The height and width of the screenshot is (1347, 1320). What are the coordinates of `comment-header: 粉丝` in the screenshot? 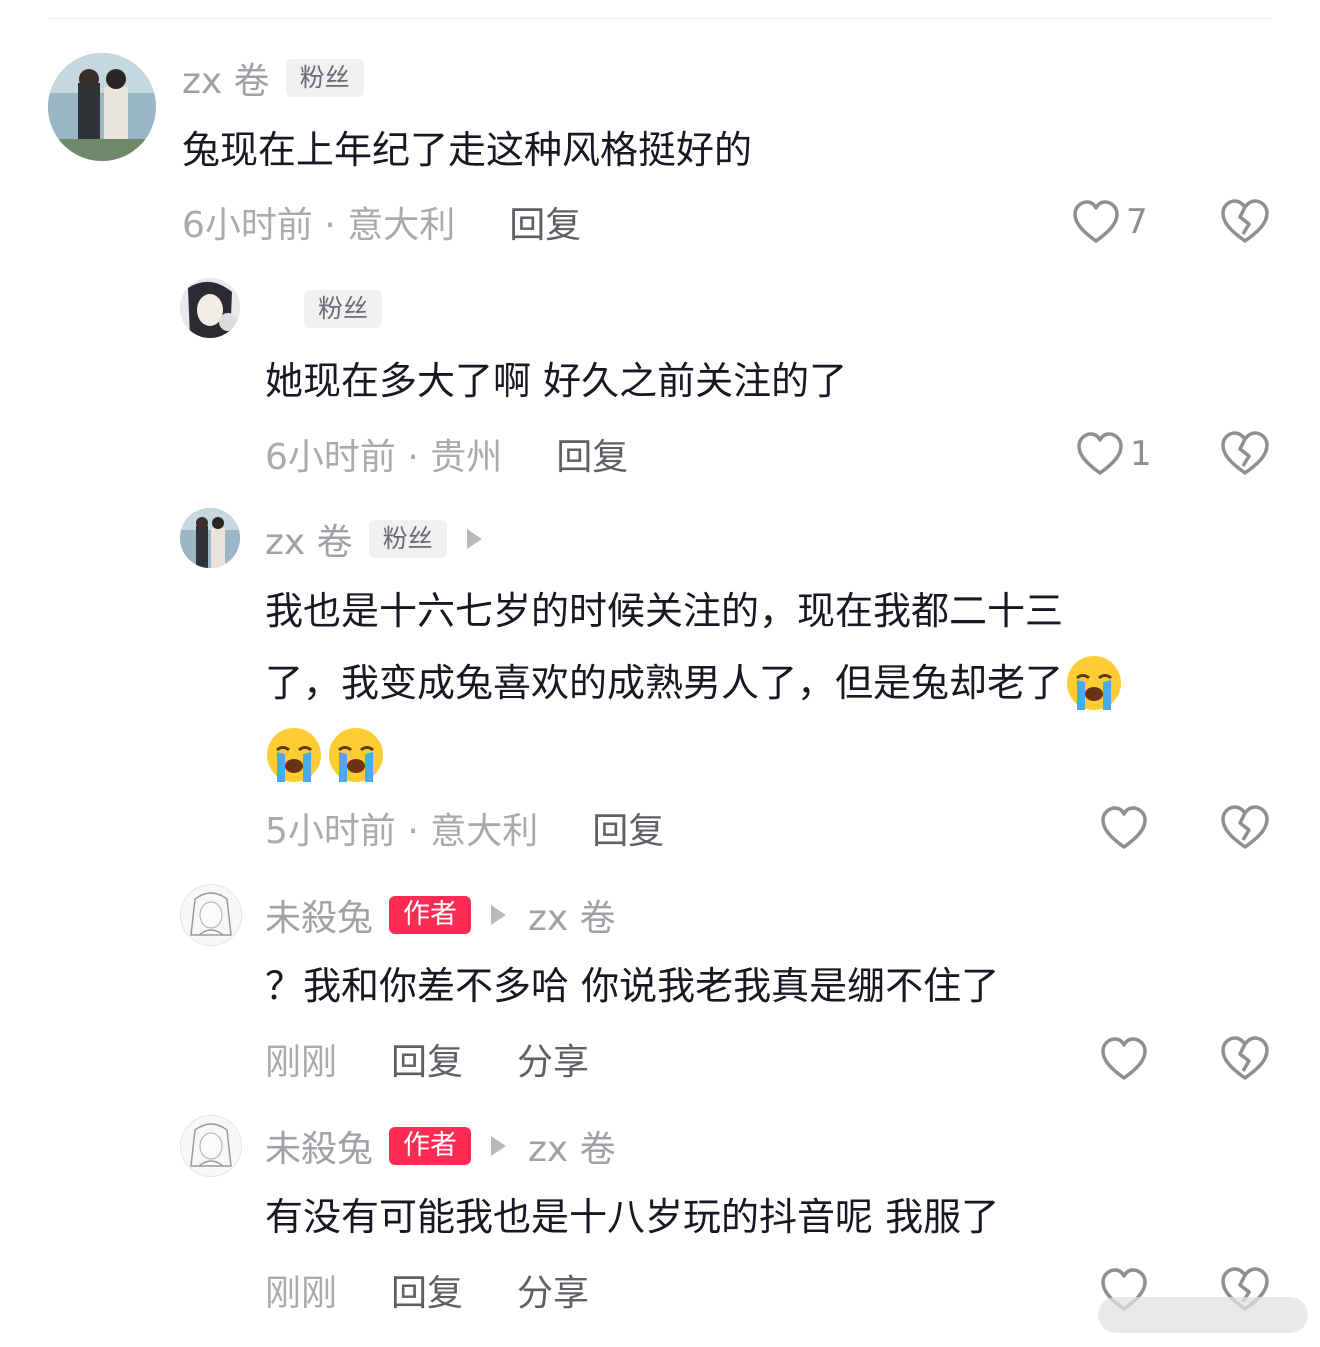 It's located at (342, 309).